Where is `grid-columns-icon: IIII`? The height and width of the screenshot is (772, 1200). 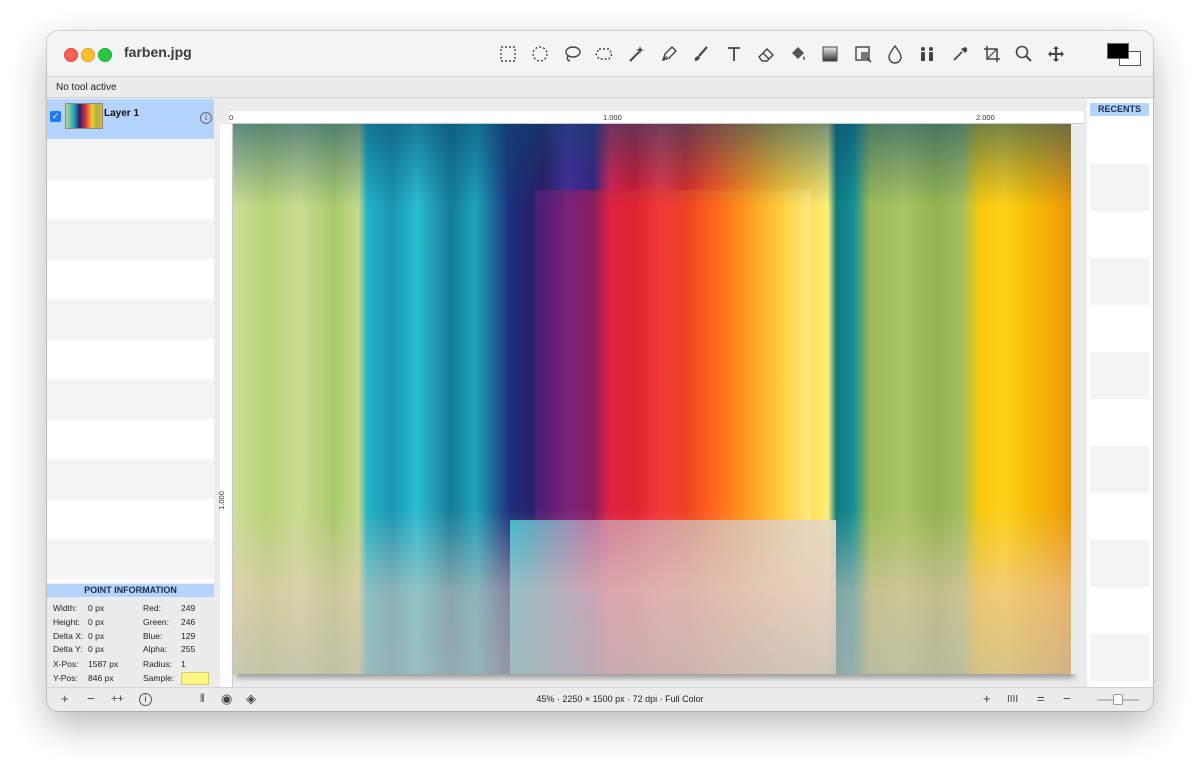
grid-columns-icon: IIII is located at coordinates (1012, 700).